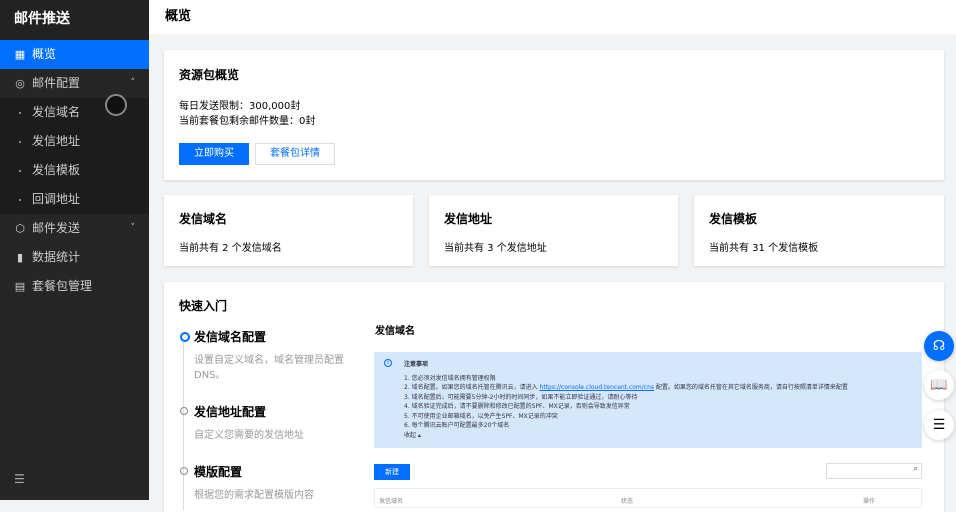  I want to click on sidebar-item-callback: 回调地址, so click(74, 199).